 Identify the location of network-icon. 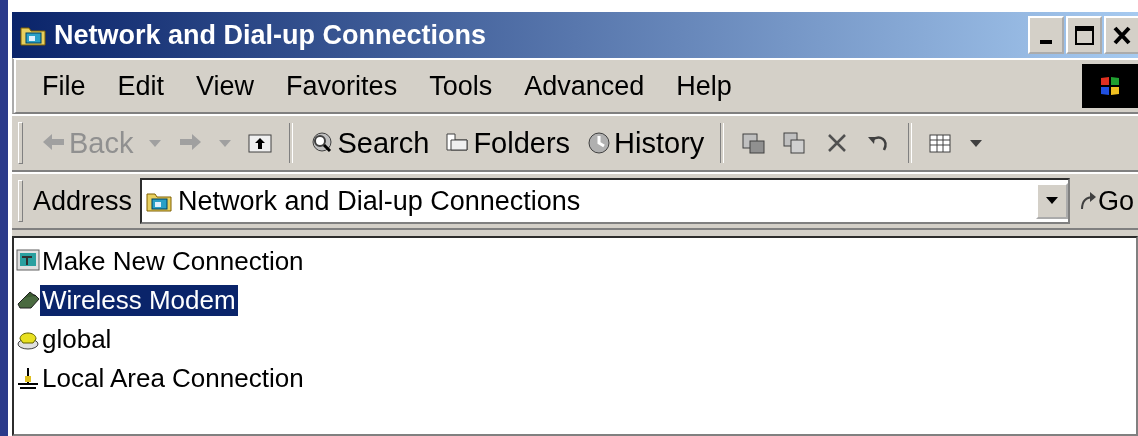
(28, 378).